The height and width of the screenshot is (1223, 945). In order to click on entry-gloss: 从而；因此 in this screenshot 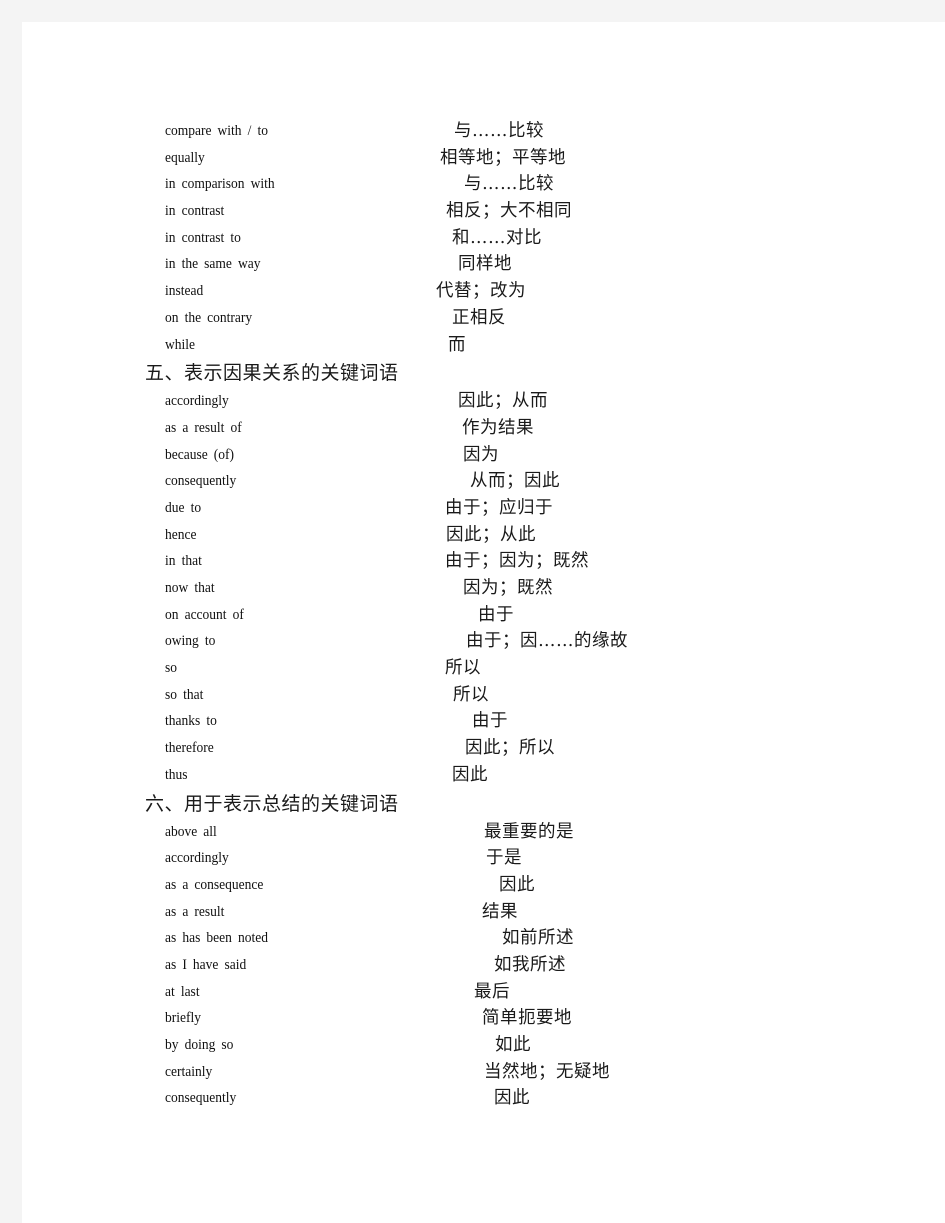, I will do `click(515, 481)`.